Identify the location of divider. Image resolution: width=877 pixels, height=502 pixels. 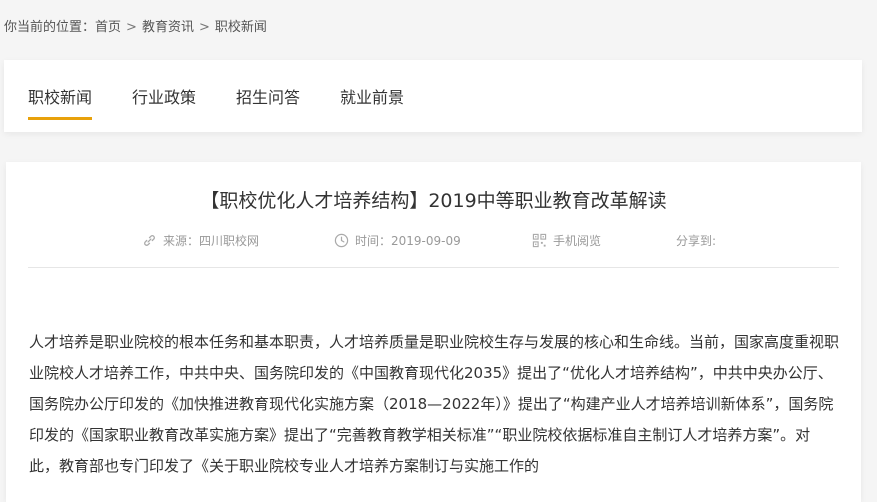
(433, 267).